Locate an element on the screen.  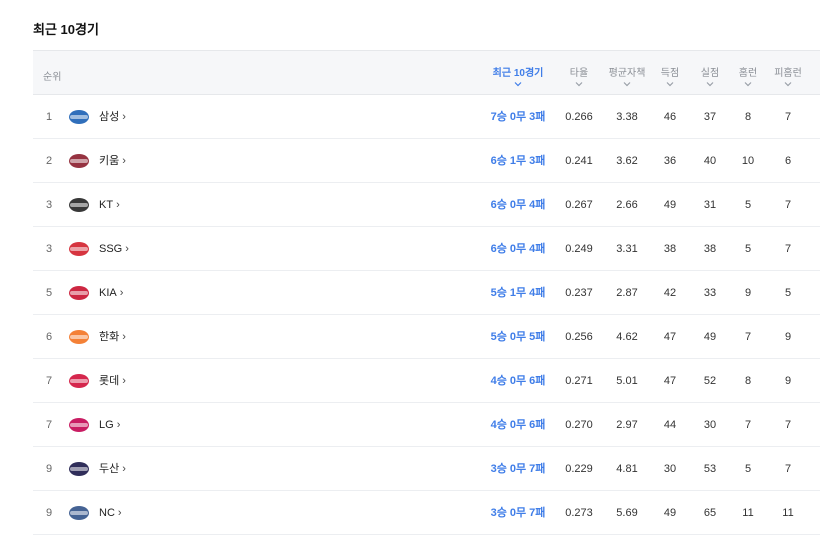
team-name: KIA is located at coordinates (108, 293).